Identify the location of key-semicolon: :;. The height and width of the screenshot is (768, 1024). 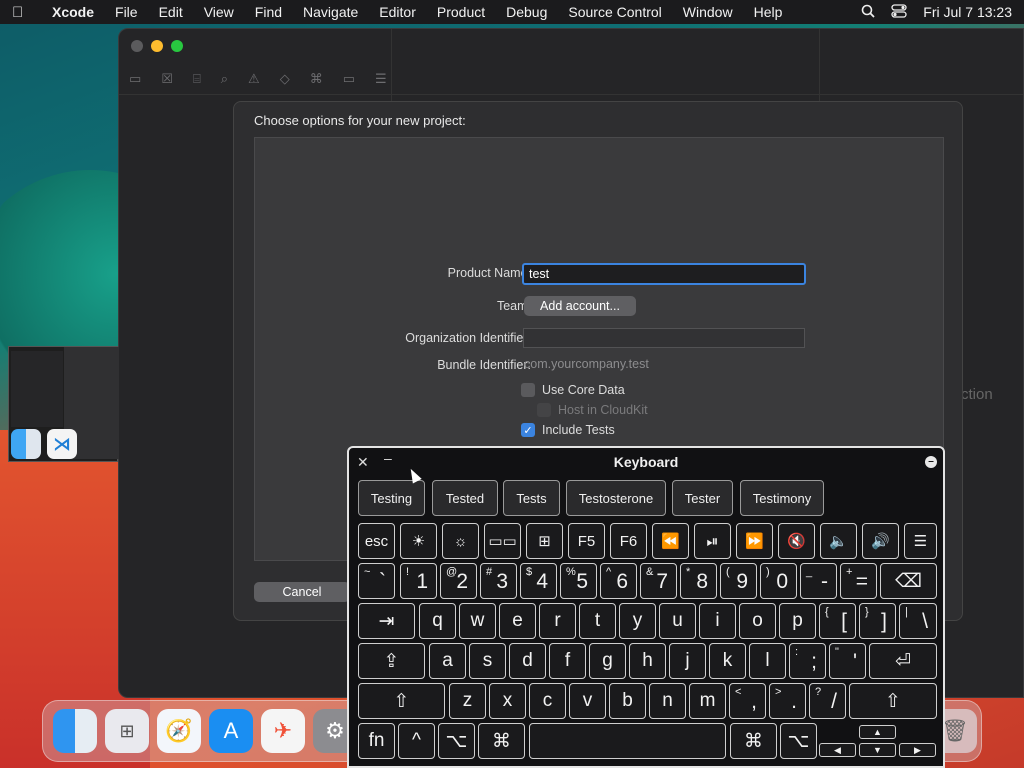
(807, 661).